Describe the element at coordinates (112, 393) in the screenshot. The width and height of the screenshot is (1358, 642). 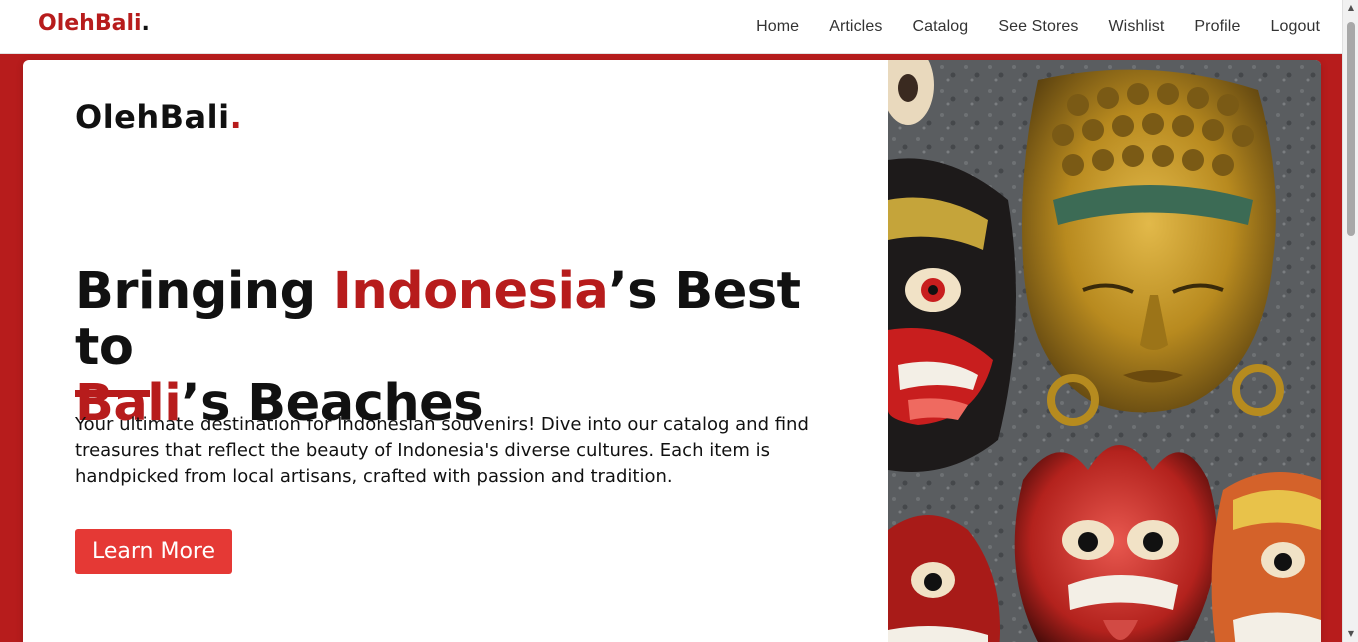
I see `title-underline-divider` at that location.